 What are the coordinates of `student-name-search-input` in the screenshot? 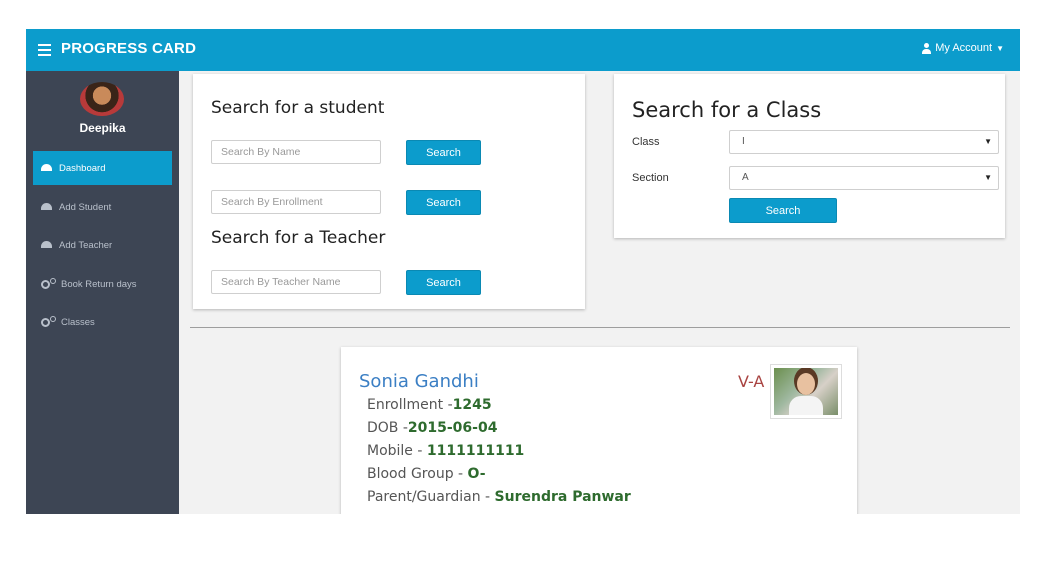 It's located at (296, 152).